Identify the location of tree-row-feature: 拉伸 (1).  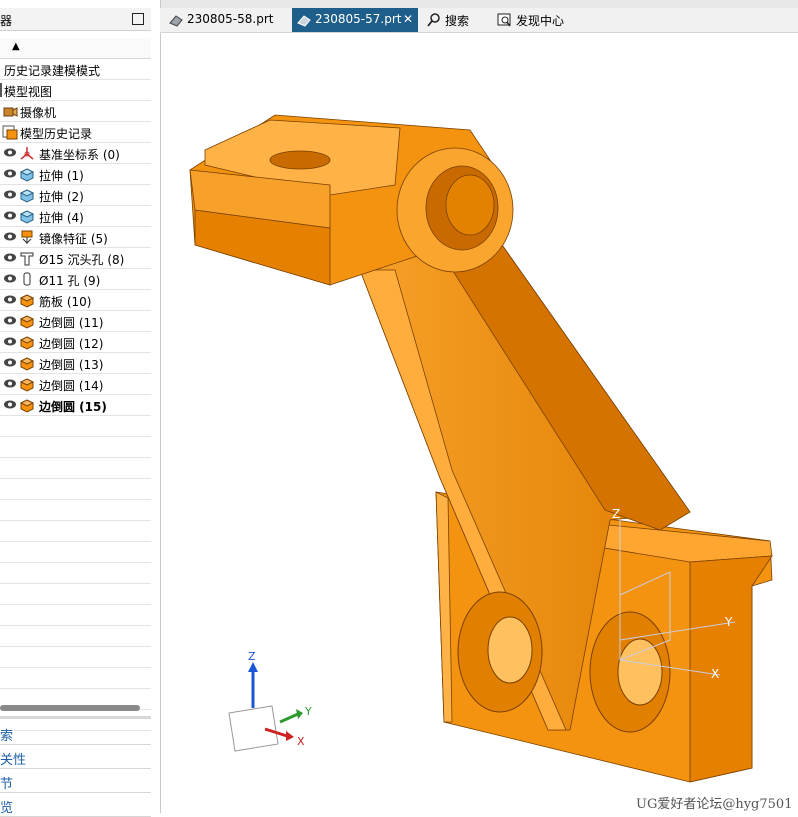
(75, 174).